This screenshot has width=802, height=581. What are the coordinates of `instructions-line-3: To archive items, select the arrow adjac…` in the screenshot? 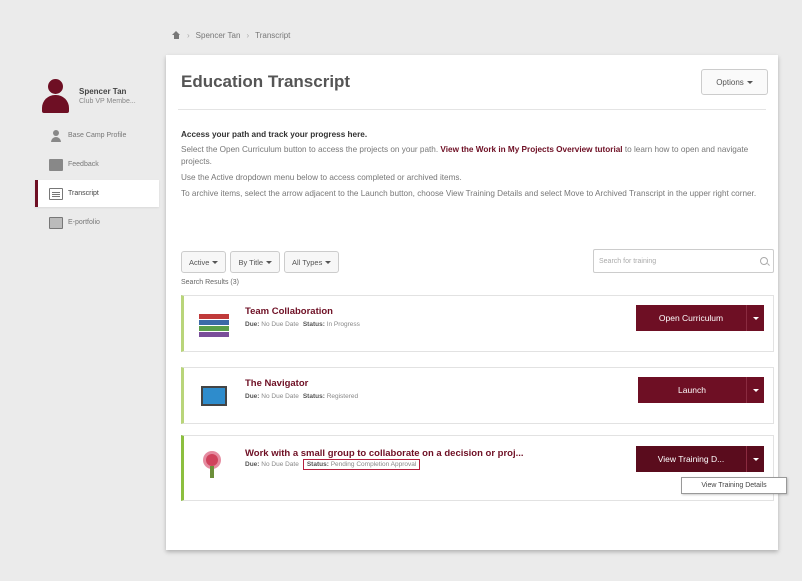 It's located at (469, 193).